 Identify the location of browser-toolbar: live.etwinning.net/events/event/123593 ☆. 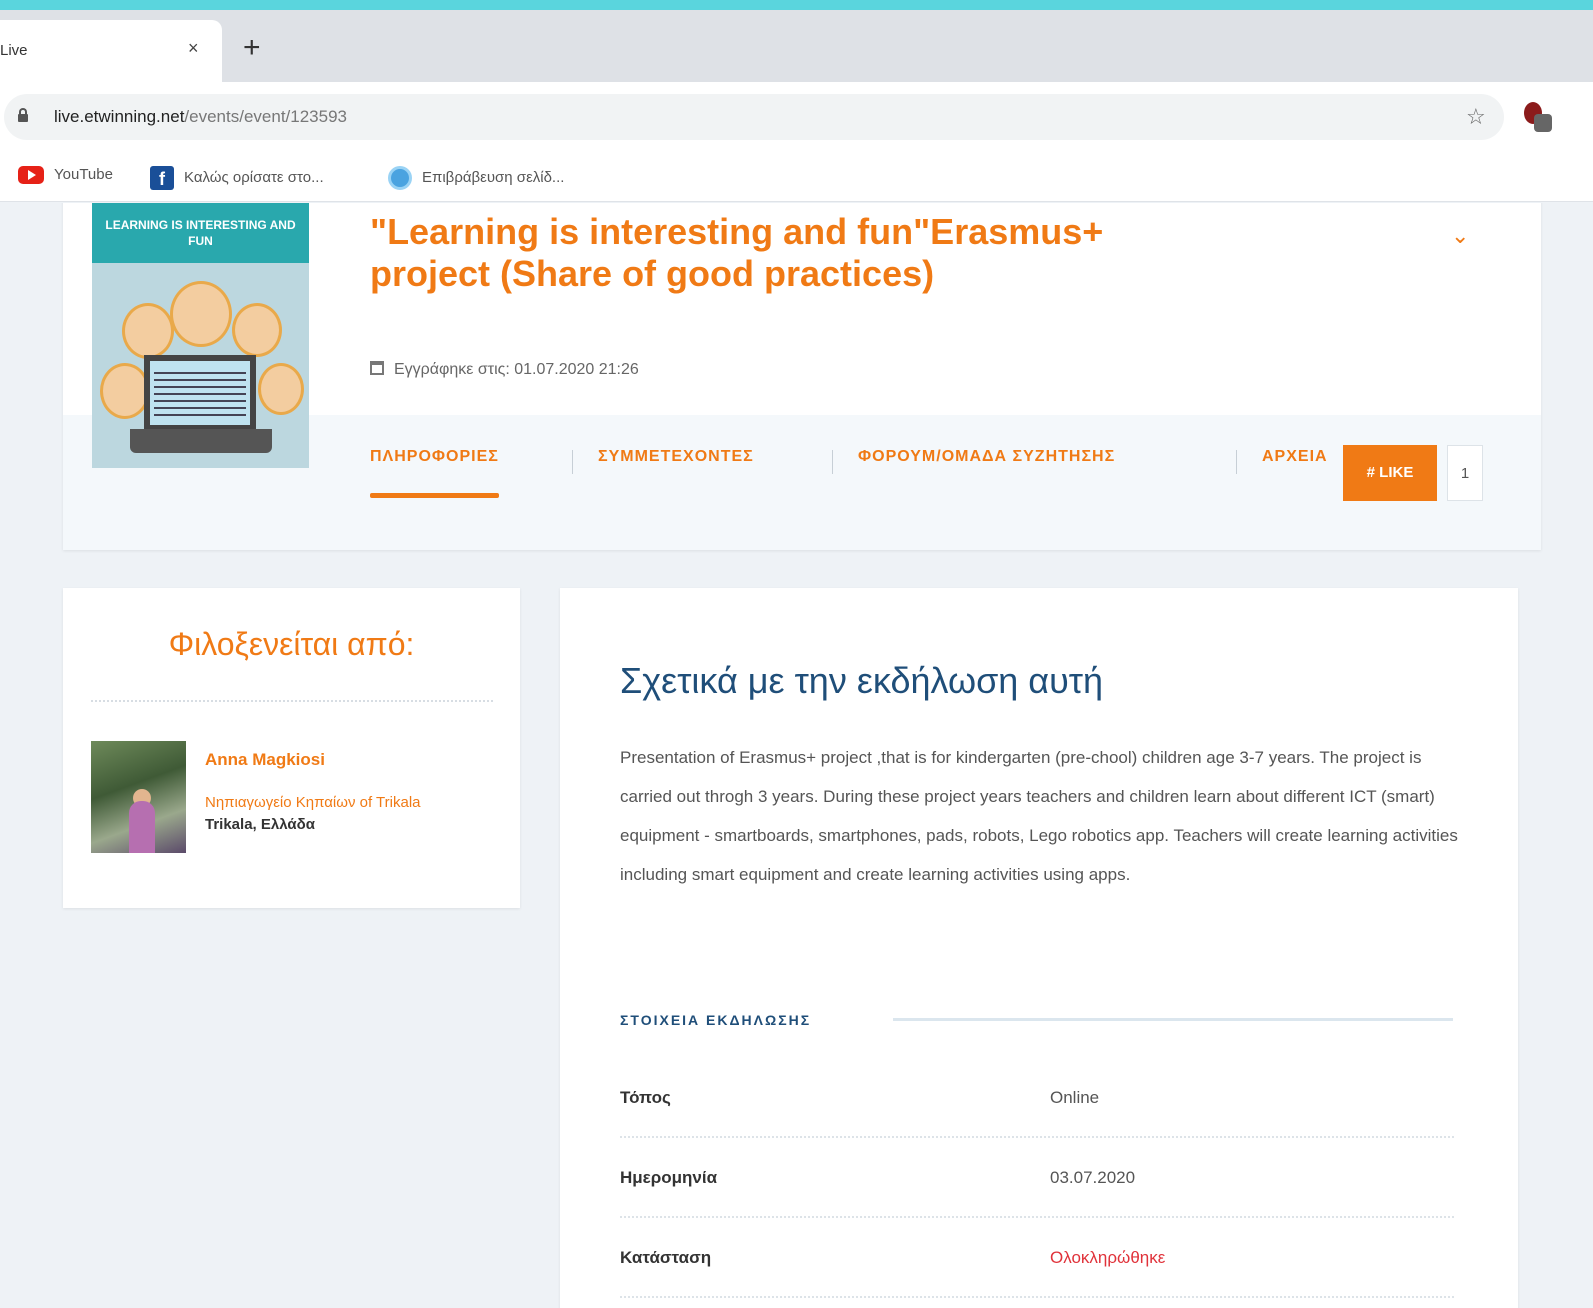
(796, 117).